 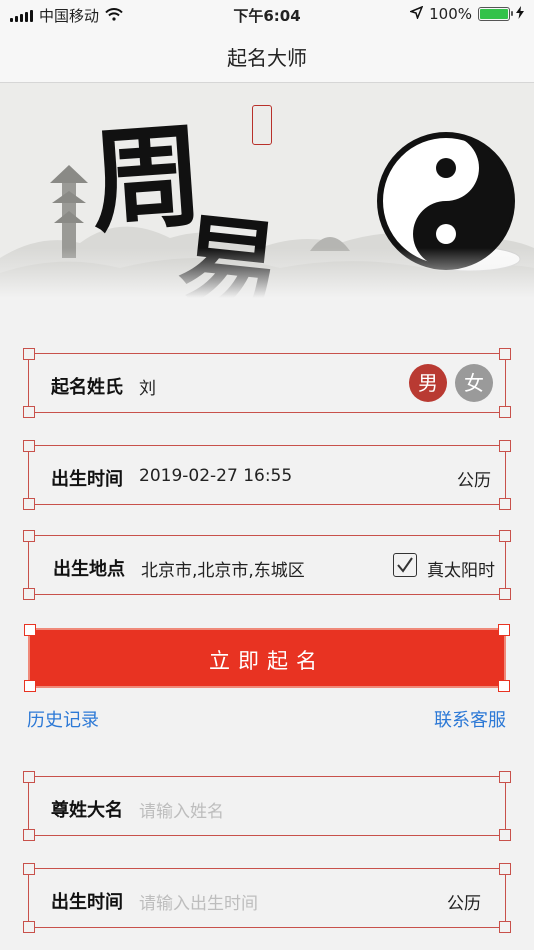 What do you see at coordinates (87, 810) in the screenshot?
I see `name-label: 尊姓大名` at bounding box center [87, 810].